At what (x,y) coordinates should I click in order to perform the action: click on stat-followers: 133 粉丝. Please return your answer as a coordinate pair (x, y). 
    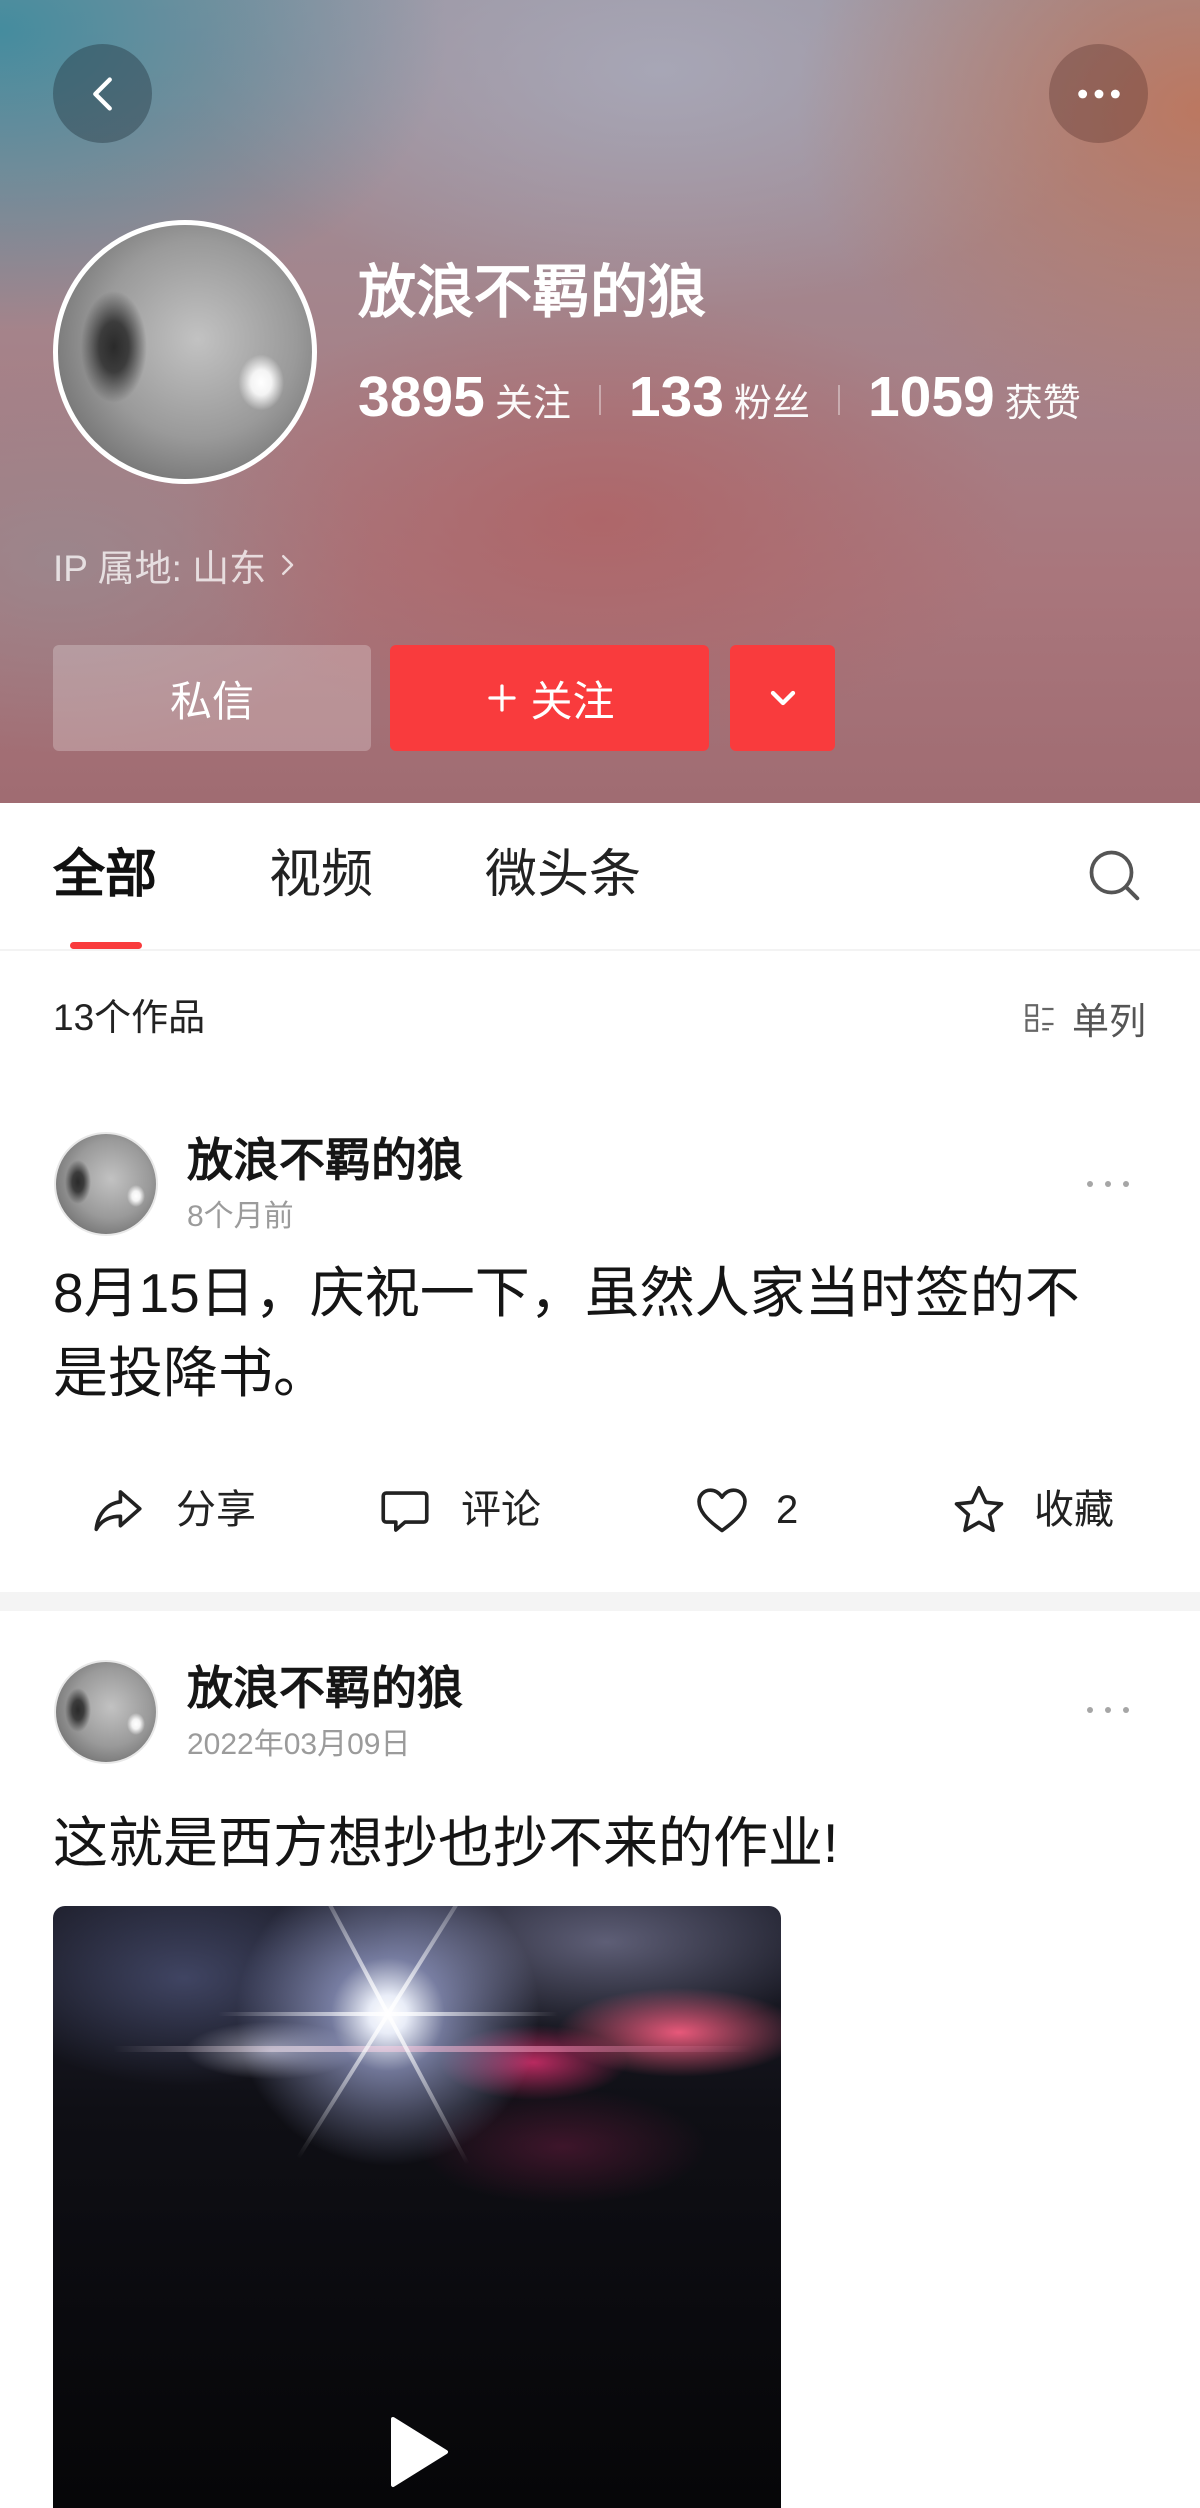
    Looking at the image, I should click on (719, 400).